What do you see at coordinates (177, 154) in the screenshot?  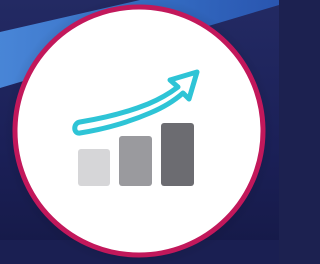 I see `bar-large` at bounding box center [177, 154].